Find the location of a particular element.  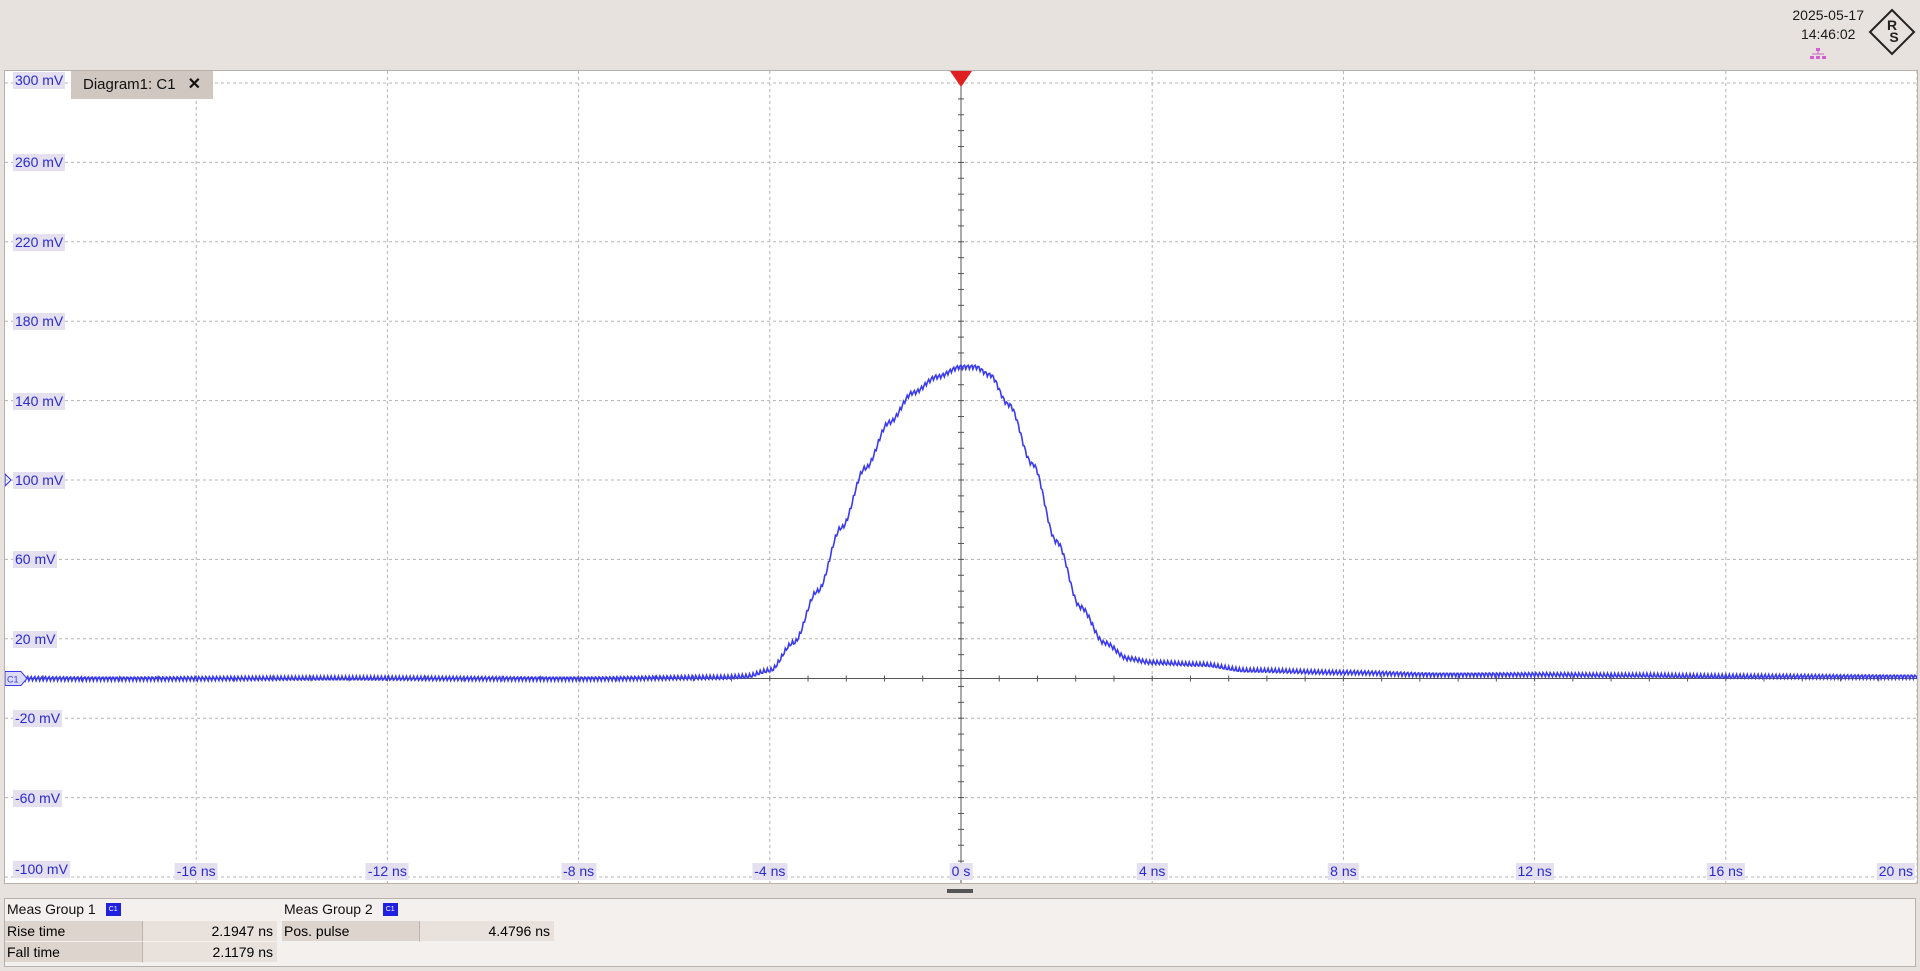

y-tick-label: 60 mV is located at coordinates (35, 560).